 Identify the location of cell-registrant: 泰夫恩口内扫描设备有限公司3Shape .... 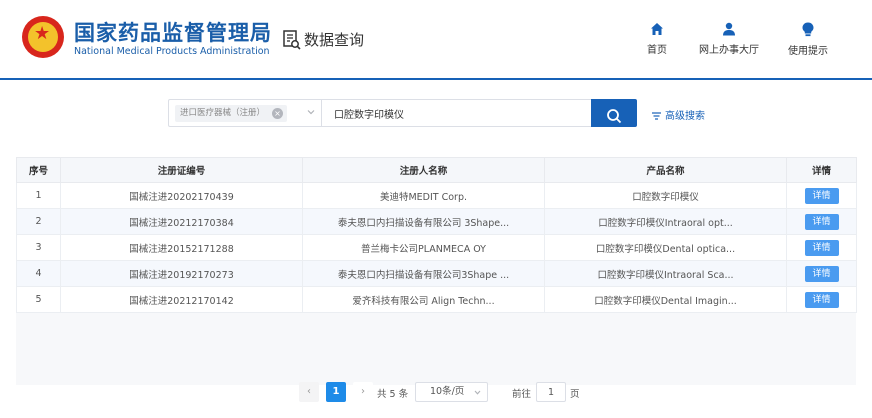
(423, 273).